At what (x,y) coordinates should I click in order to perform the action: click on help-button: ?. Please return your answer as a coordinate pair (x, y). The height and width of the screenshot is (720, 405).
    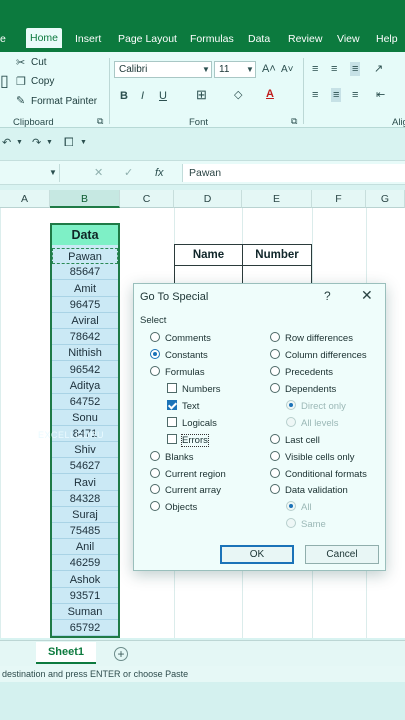
    Looking at the image, I should click on (327, 296).